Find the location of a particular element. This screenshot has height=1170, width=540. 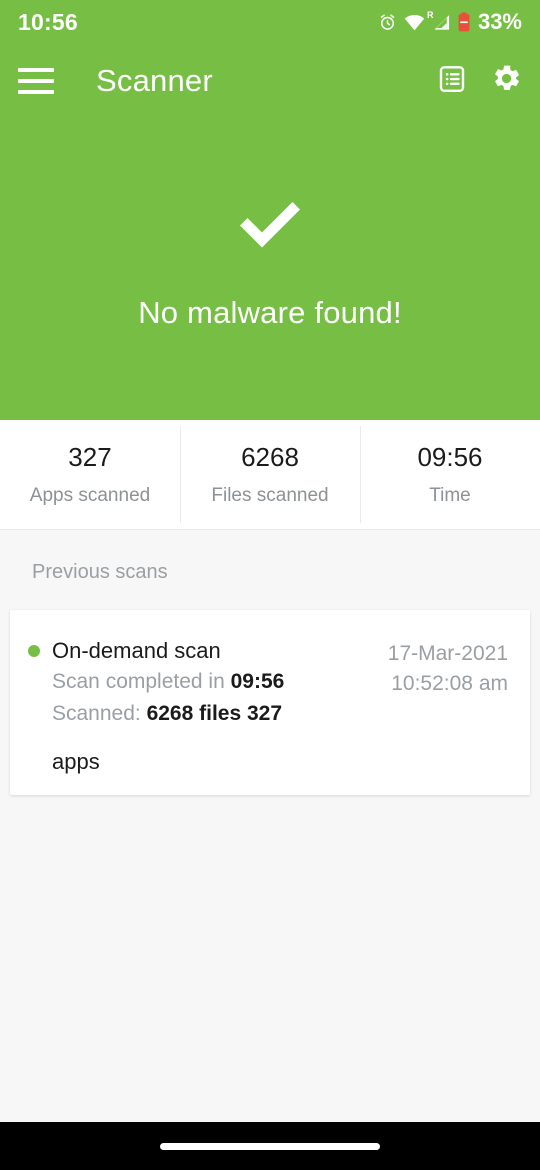

scan-duration-line: Scan completed in 09:56 is located at coordinates (220, 682).